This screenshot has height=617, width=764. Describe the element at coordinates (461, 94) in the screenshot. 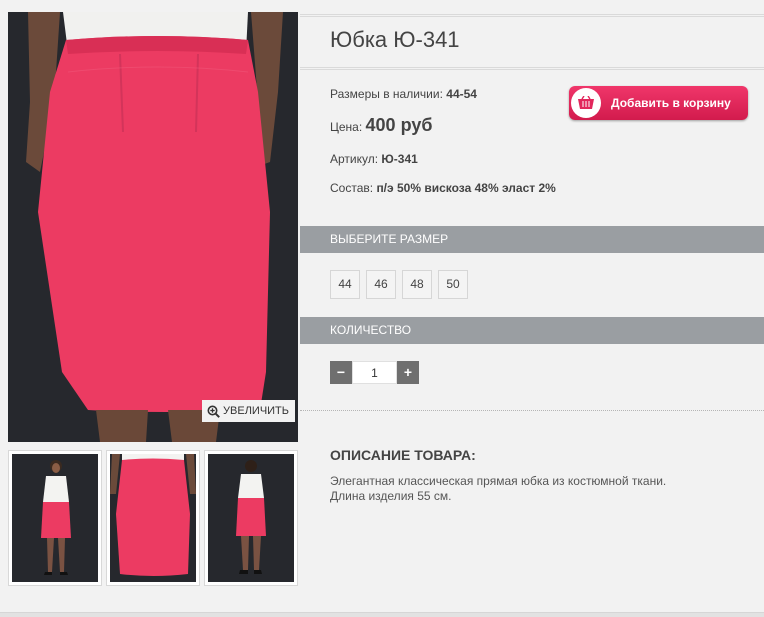

I see `sizes-value: 44-54` at that location.